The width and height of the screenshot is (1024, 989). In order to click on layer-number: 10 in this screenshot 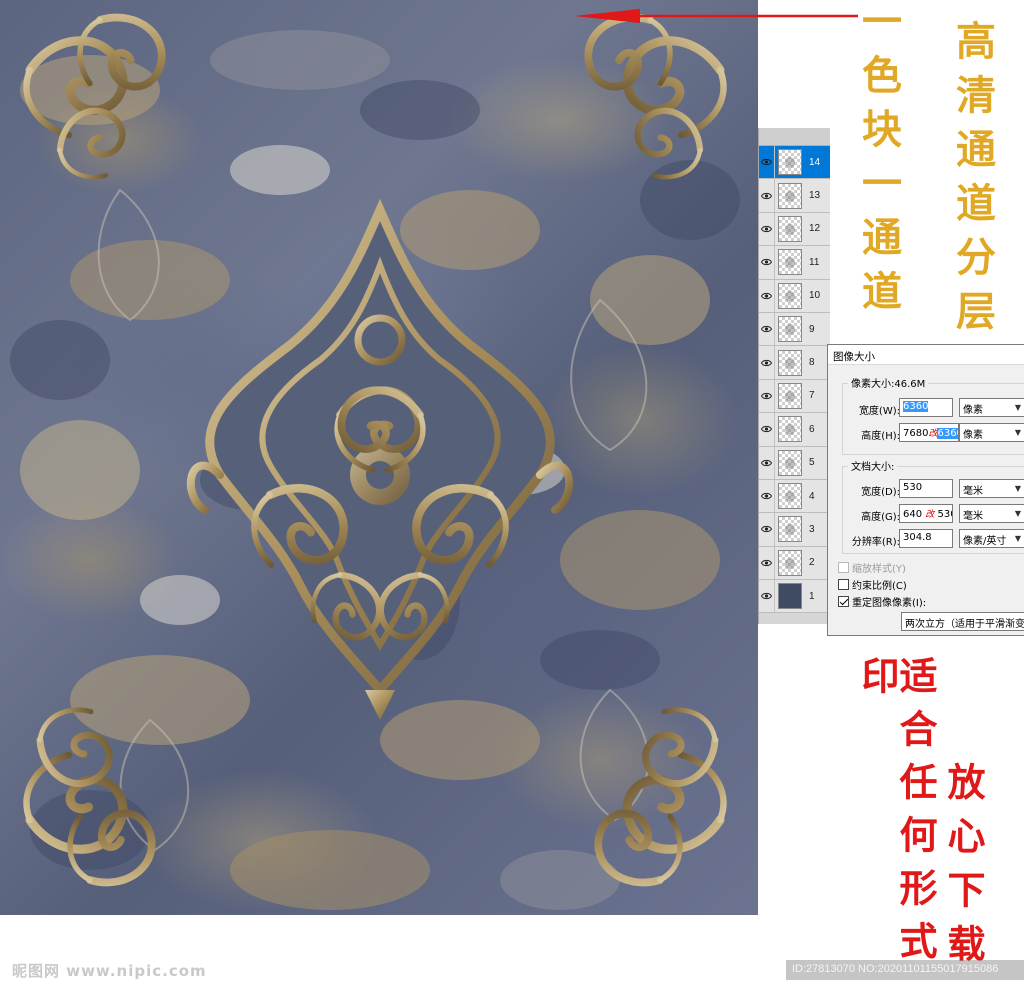, I will do `click(815, 296)`.